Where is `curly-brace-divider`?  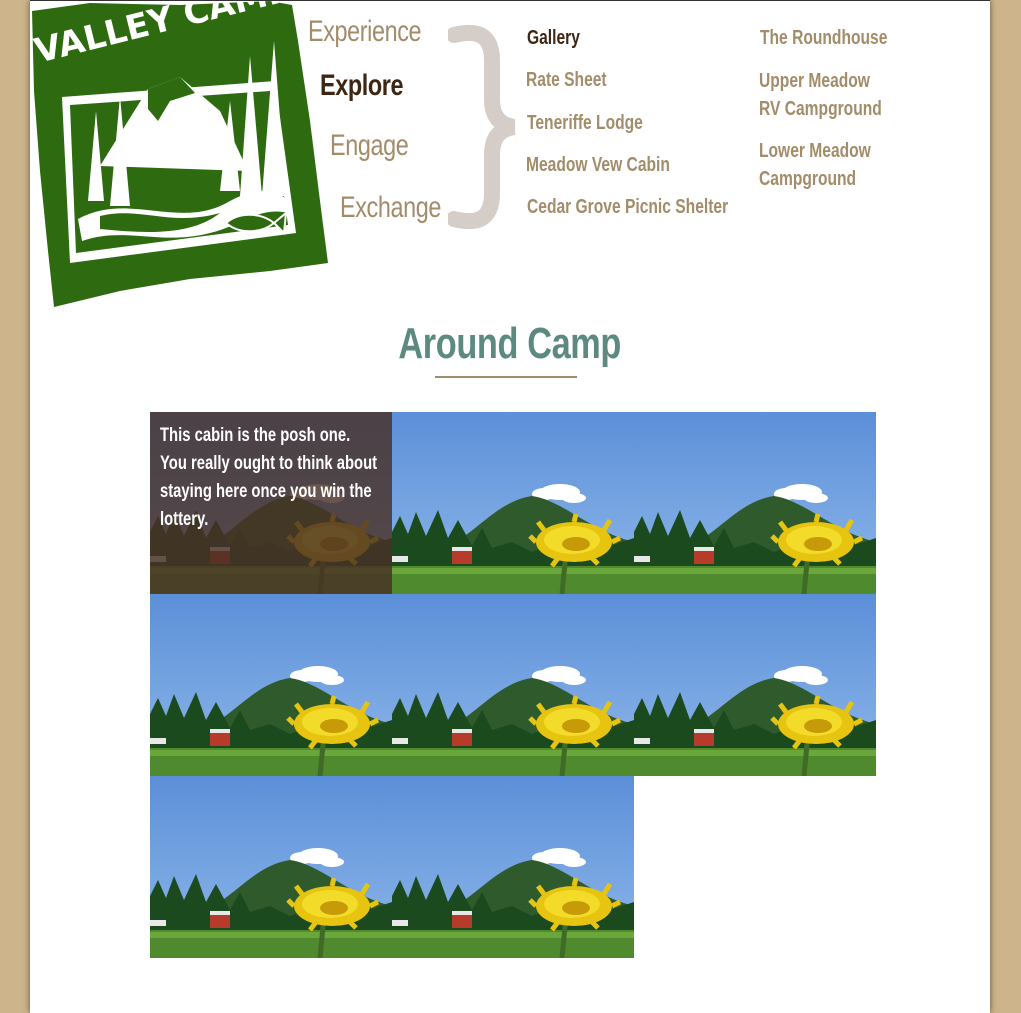
curly-brace-divider is located at coordinates (482, 127).